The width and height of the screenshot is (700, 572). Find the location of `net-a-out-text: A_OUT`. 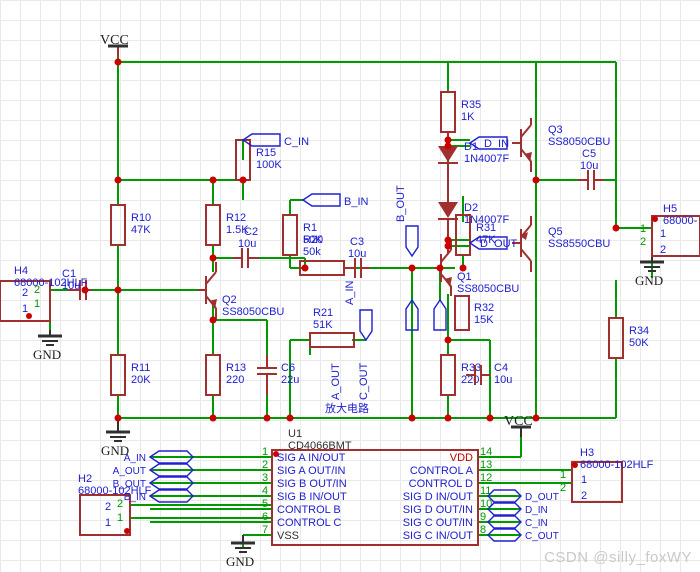

net-a-out-text: A_OUT is located at coordinates (336, 381).